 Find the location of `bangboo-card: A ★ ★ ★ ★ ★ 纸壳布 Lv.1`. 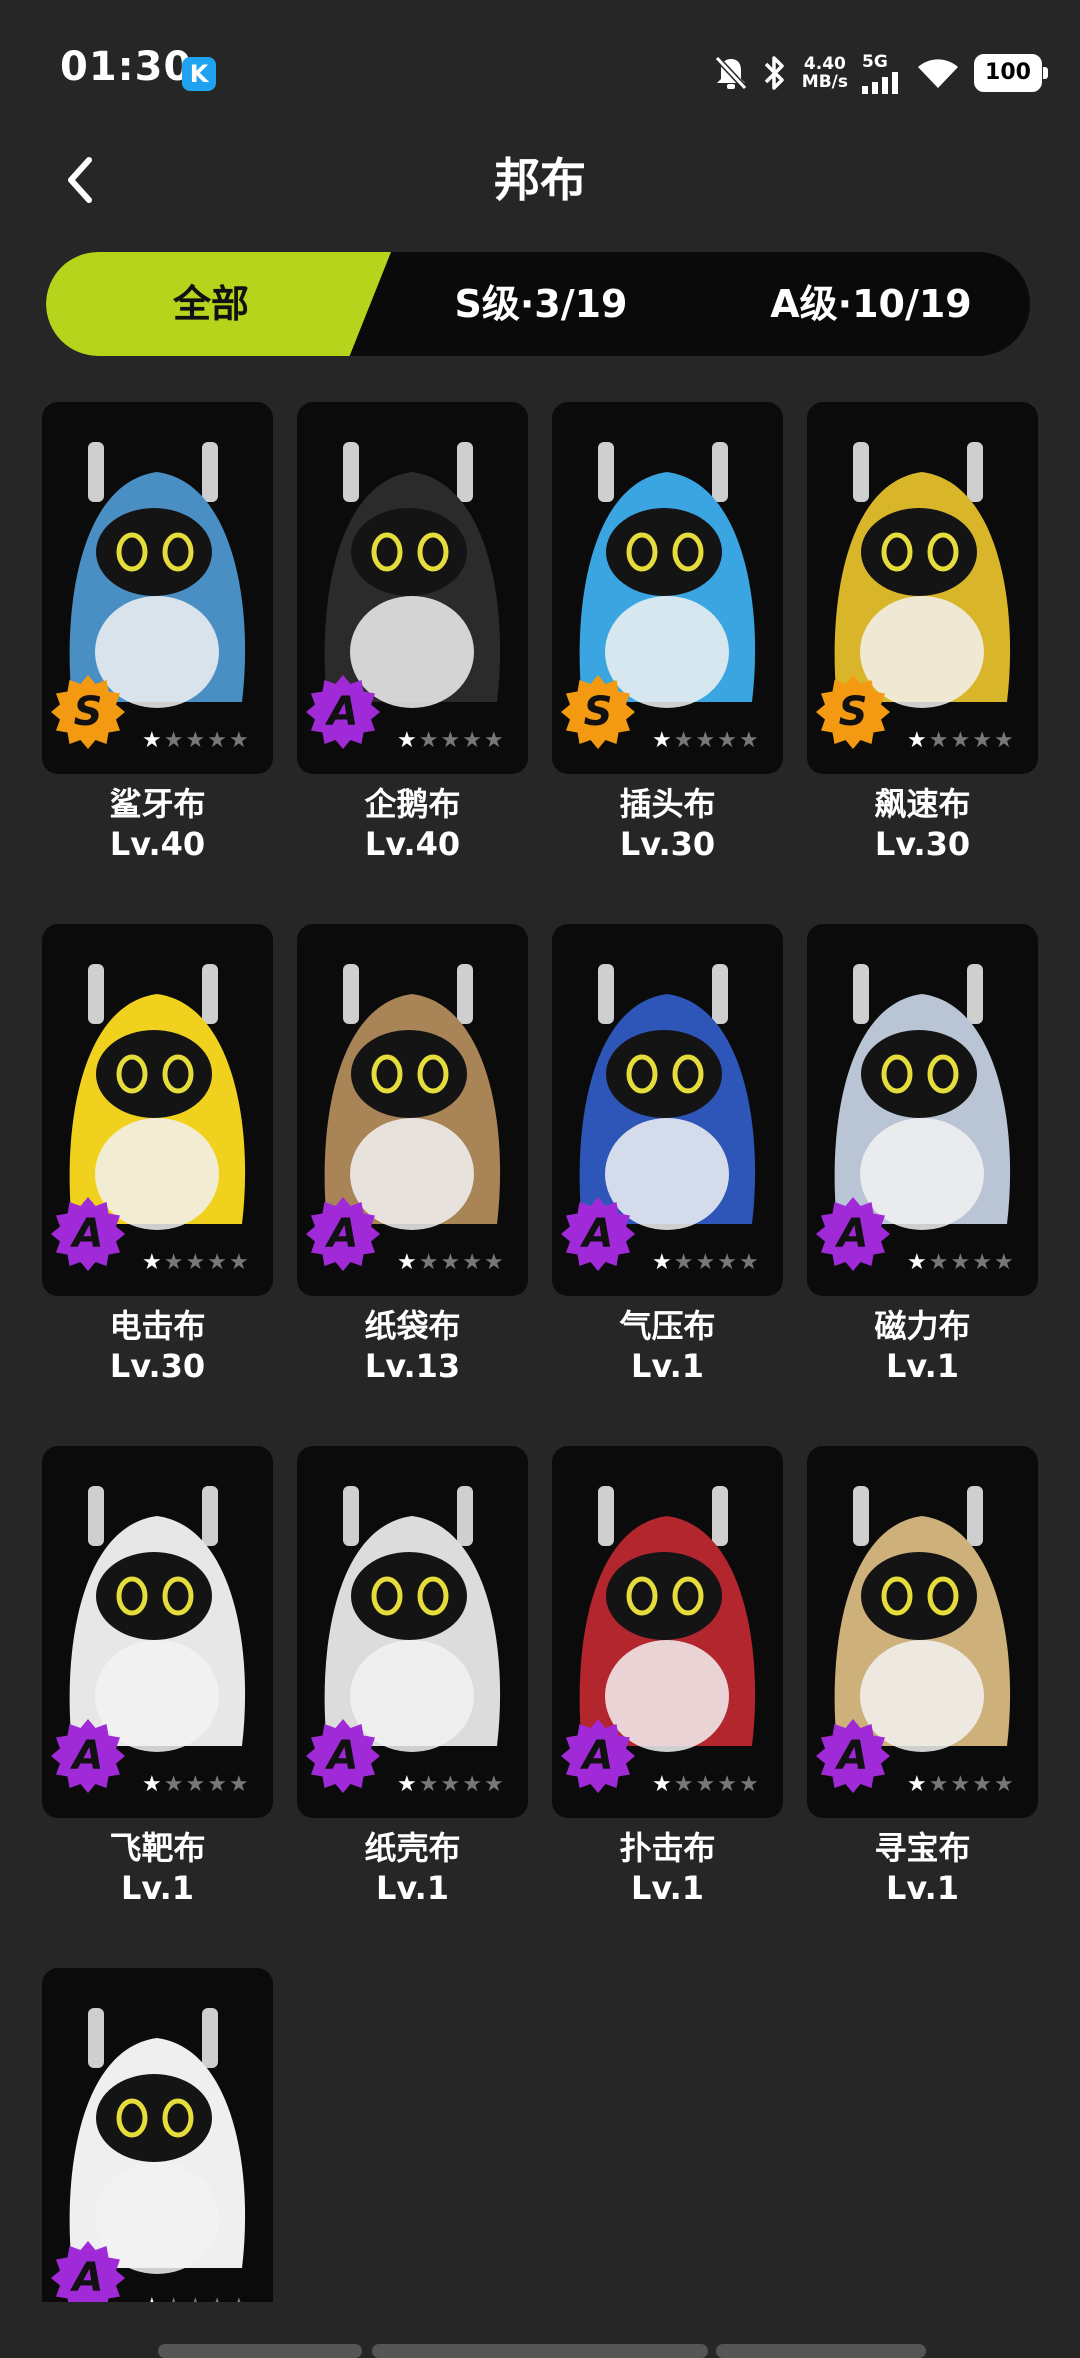

bangboo-card: A ★ ★ ★ ★ ★ 纸壳布 Lv.1 is located at coordinates (412, 1677).